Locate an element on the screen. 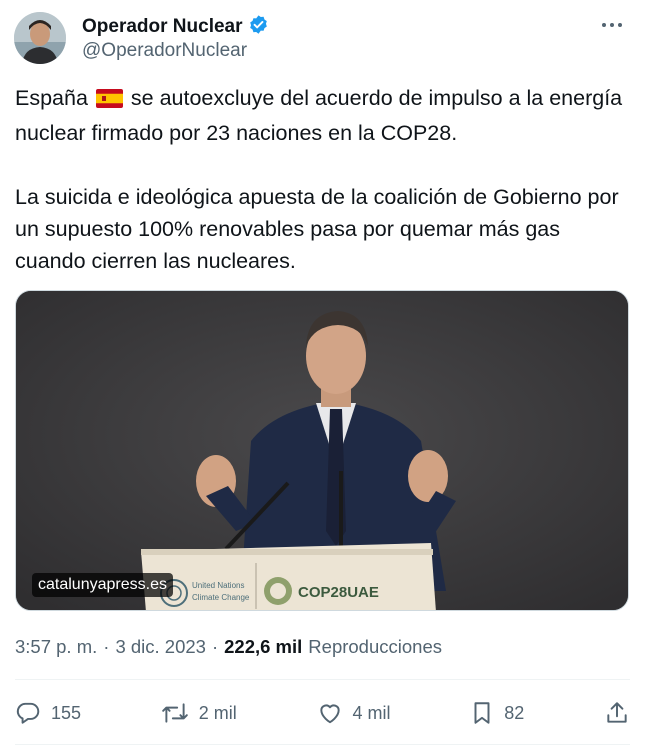 The width and height of the screenshot is (645, 756). like-count: 4 mil is located at coordinates (371, 712).